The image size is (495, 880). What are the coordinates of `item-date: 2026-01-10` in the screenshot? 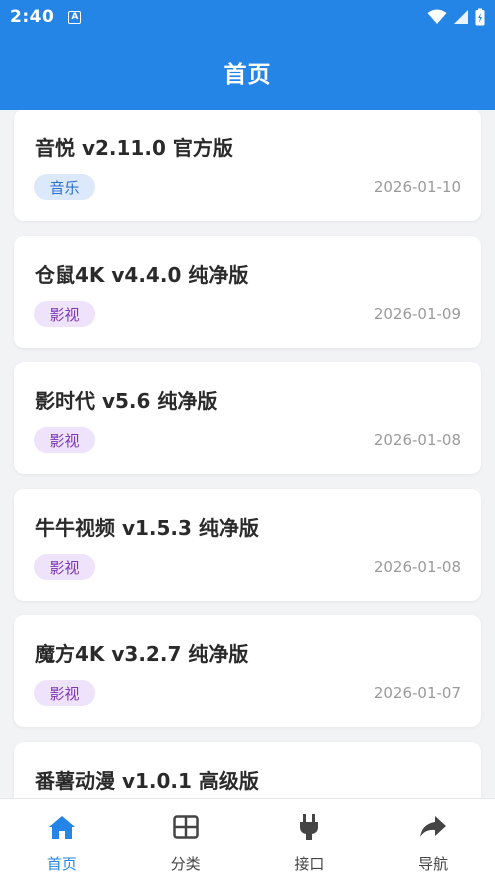 It's located at (417, 187).